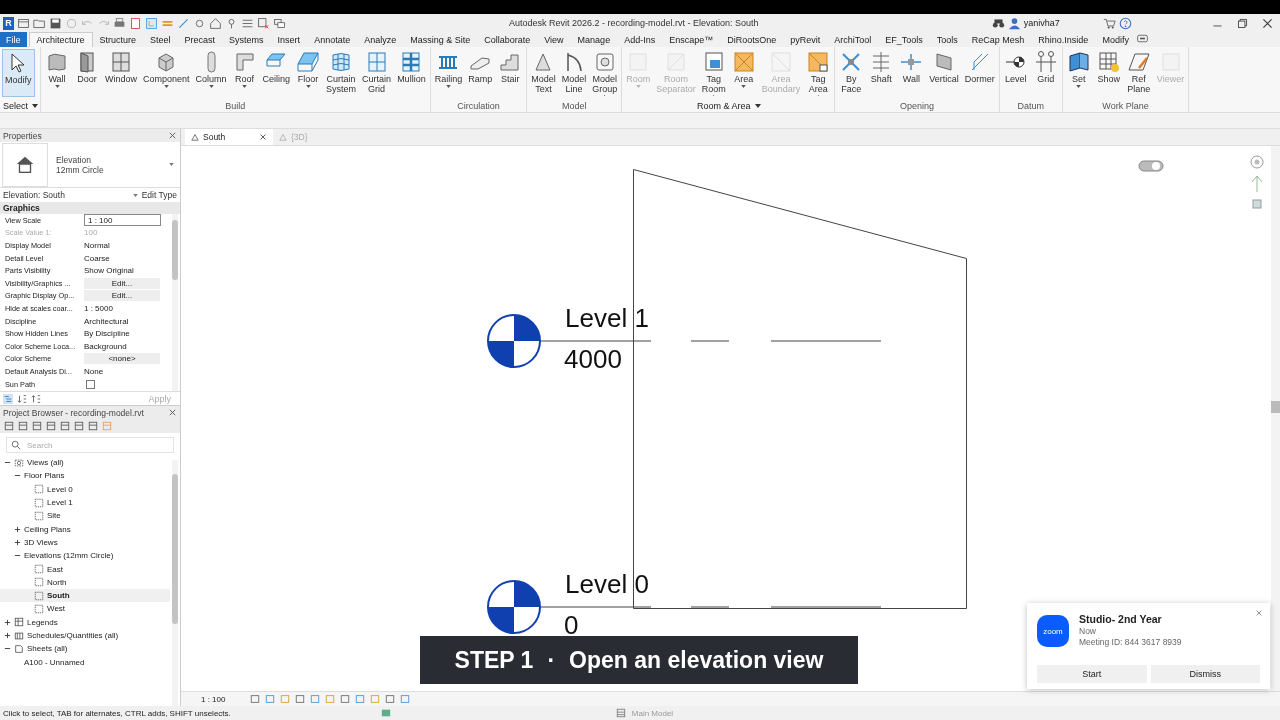  I want to click on ribbon-tool-button: Mullion, so click(411, 73).